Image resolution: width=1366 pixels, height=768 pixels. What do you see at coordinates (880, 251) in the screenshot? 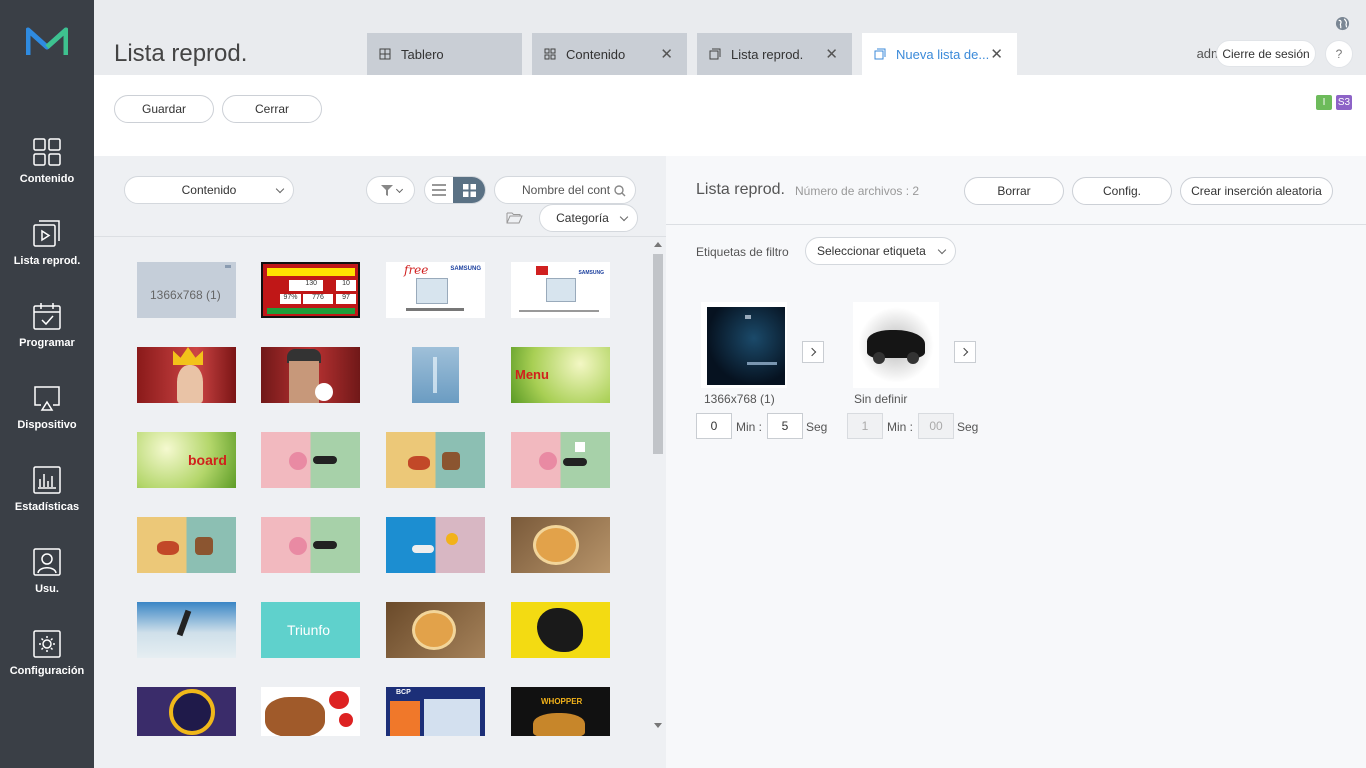
I see `tag-select: Seleccionar etiqueta` at bounding box center [880, 251].